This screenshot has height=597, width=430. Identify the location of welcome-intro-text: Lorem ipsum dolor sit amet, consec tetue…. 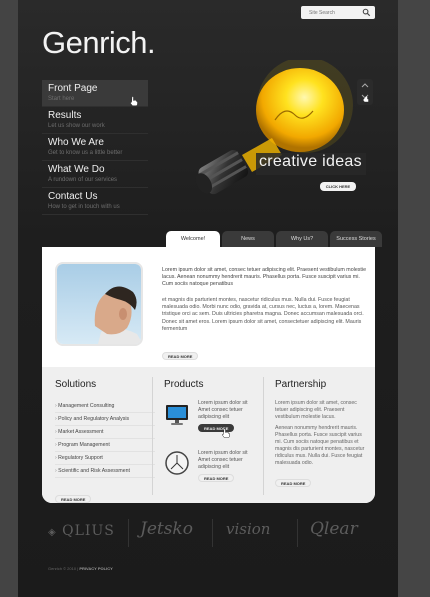
(264, 277).